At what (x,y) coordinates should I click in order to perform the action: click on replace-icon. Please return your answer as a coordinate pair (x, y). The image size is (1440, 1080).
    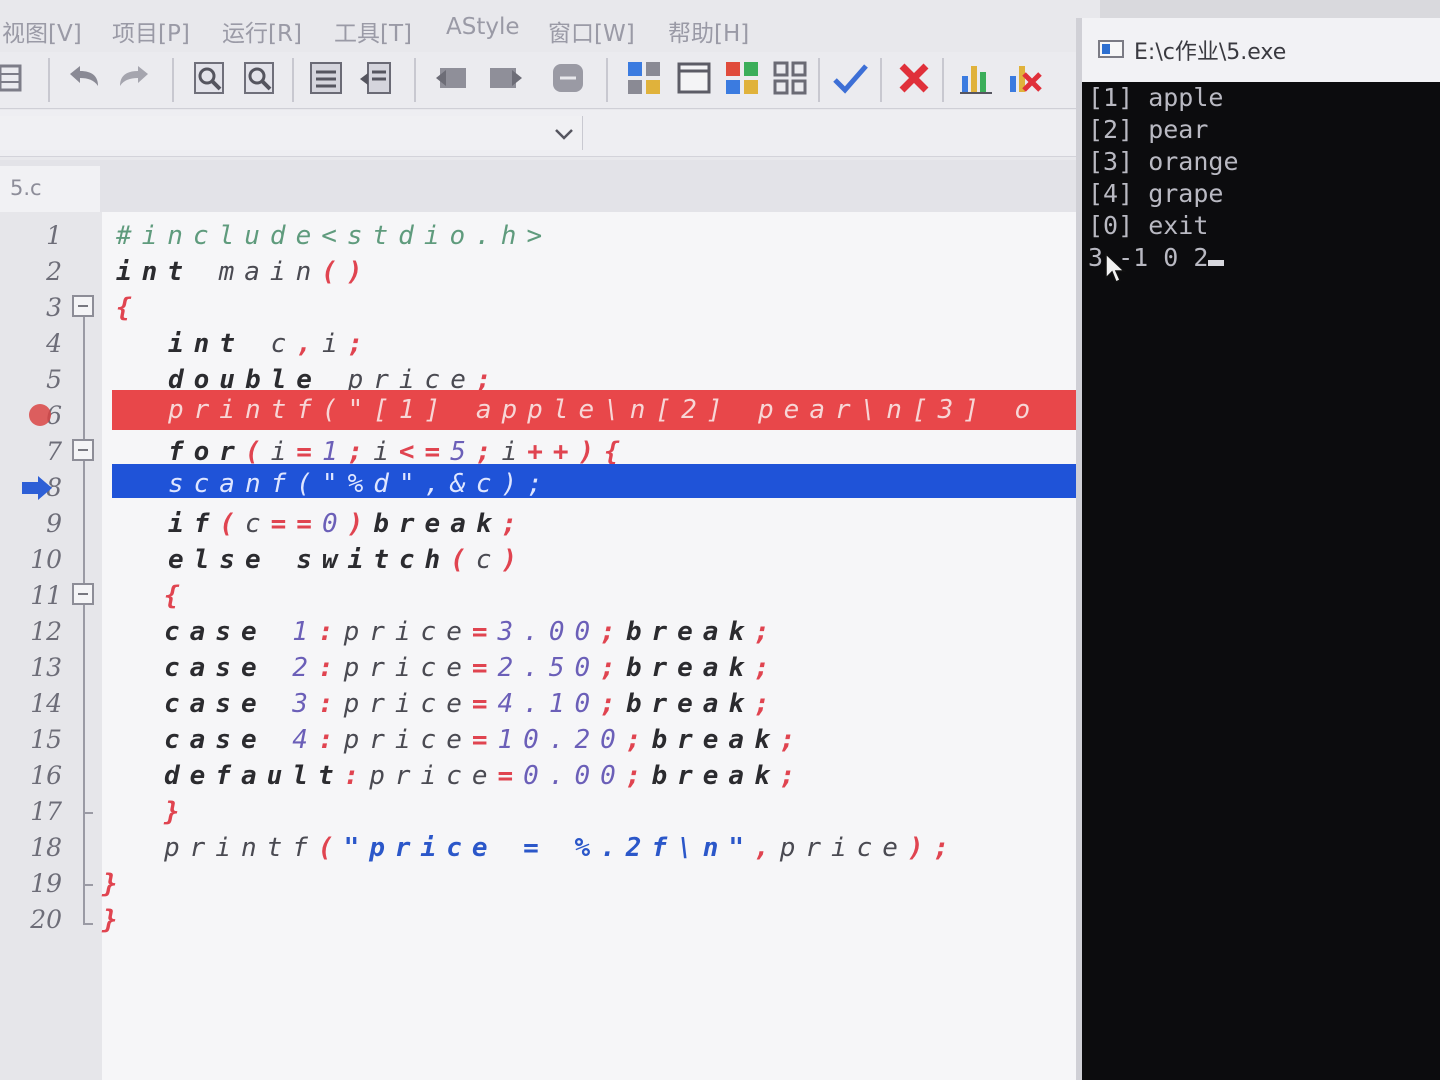
    Looking at the image, I should click on (260, 78).